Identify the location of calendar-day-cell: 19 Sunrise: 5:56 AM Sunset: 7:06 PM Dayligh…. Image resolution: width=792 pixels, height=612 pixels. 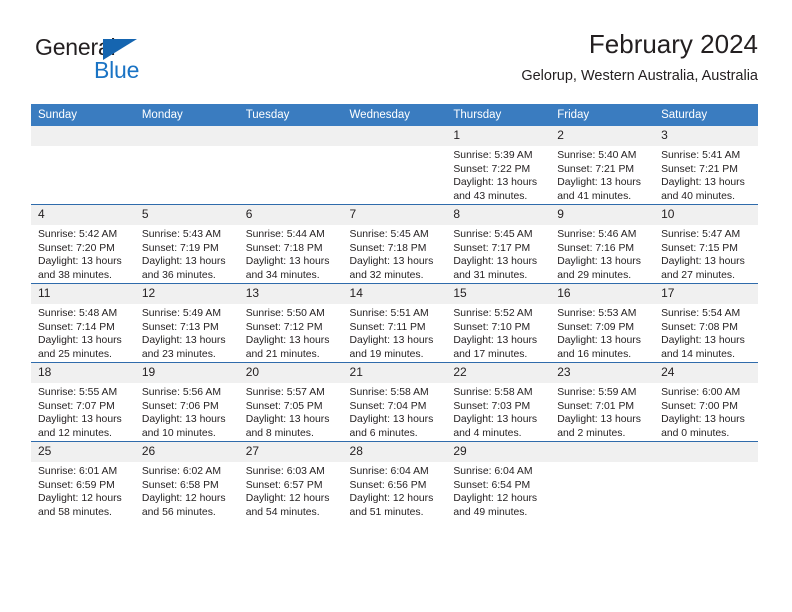
(186, 402).